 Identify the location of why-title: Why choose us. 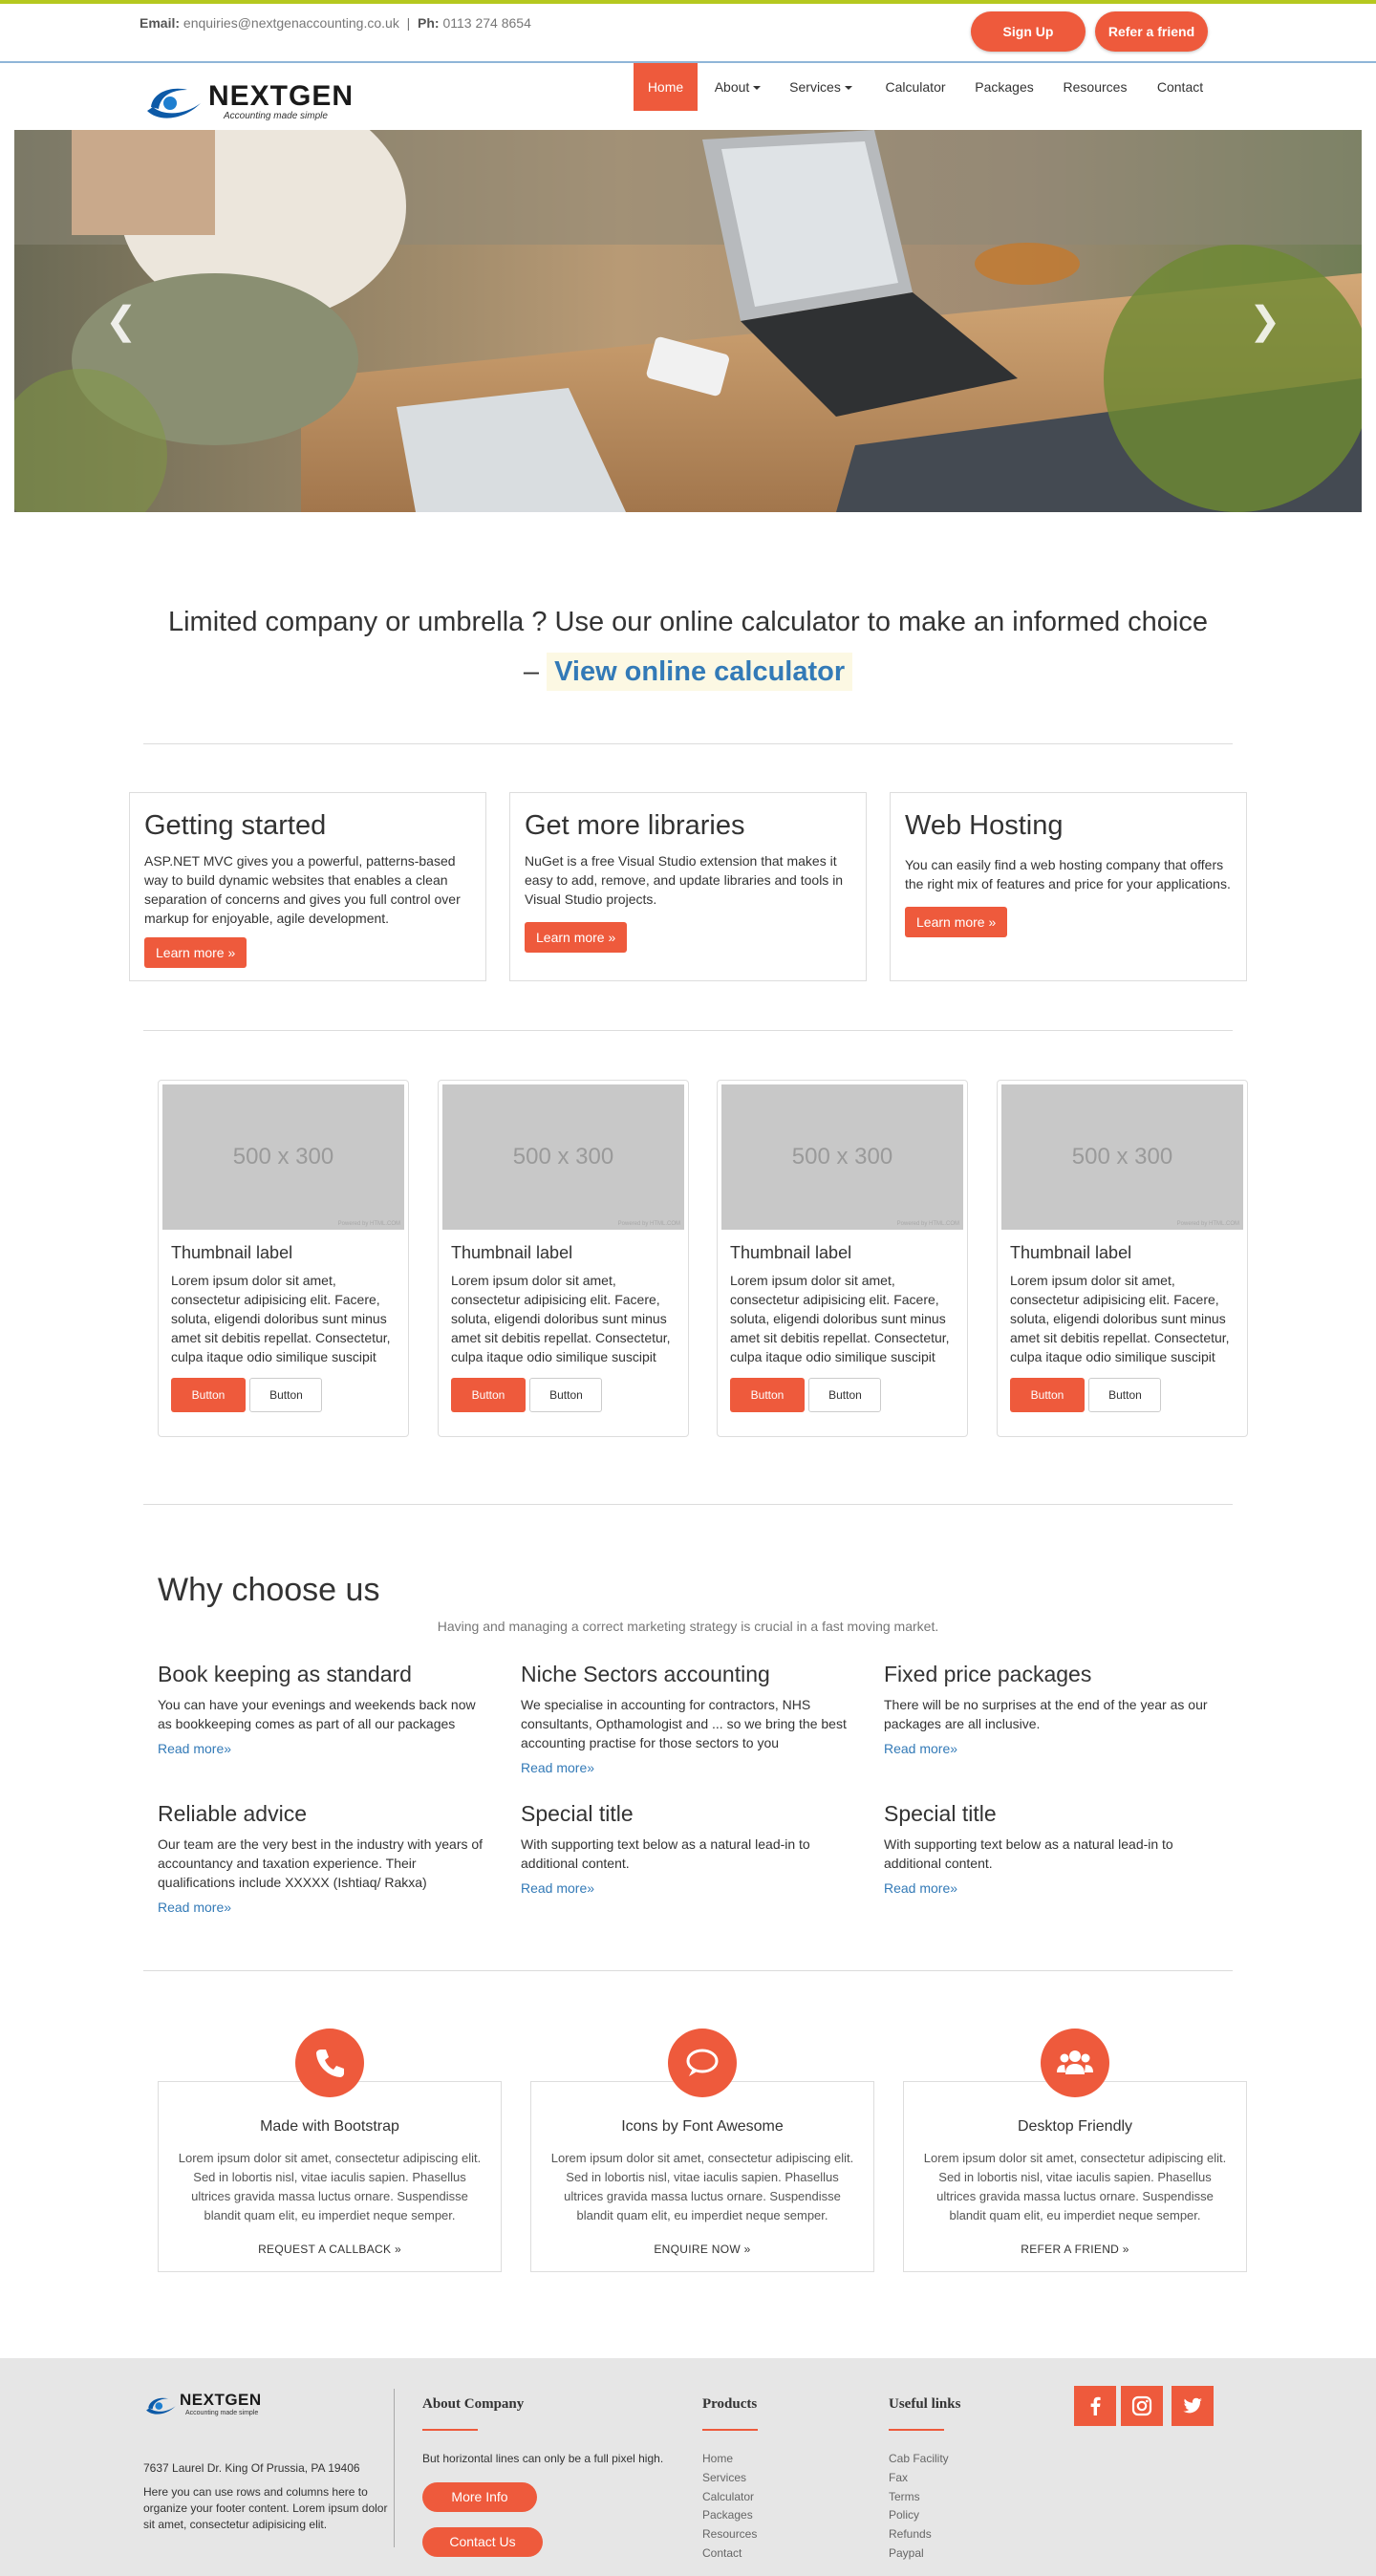
(269, 1590).